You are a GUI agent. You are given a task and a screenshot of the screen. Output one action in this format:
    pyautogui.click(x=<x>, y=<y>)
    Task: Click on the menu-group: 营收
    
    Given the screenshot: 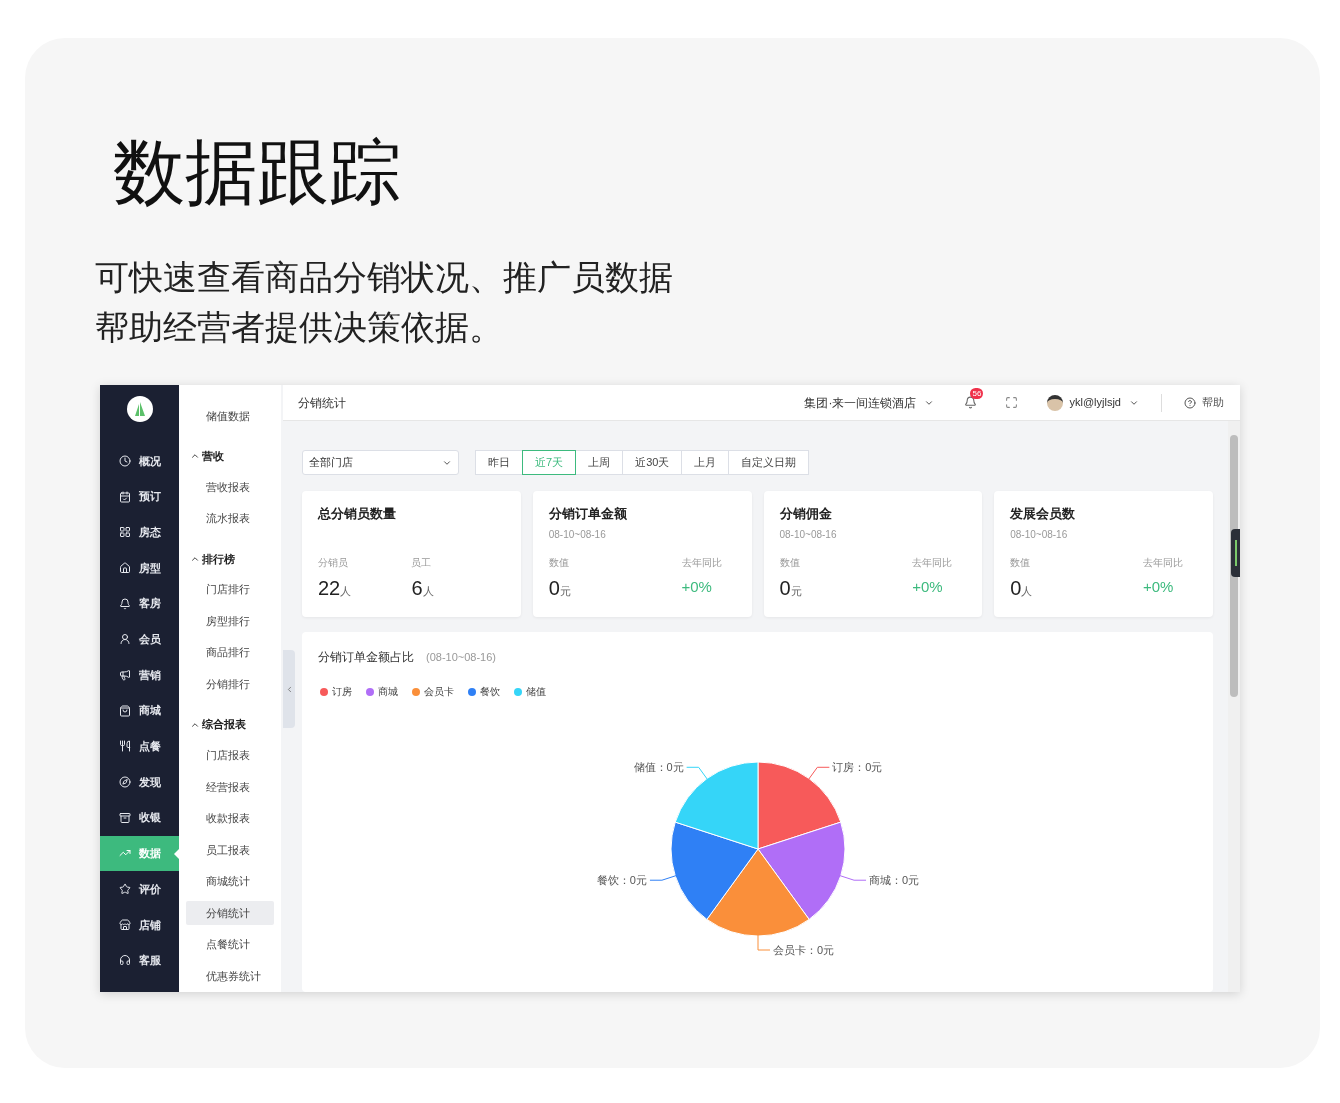 What is the action you would take?
    pyautogui.click(x=230, y=451)
    